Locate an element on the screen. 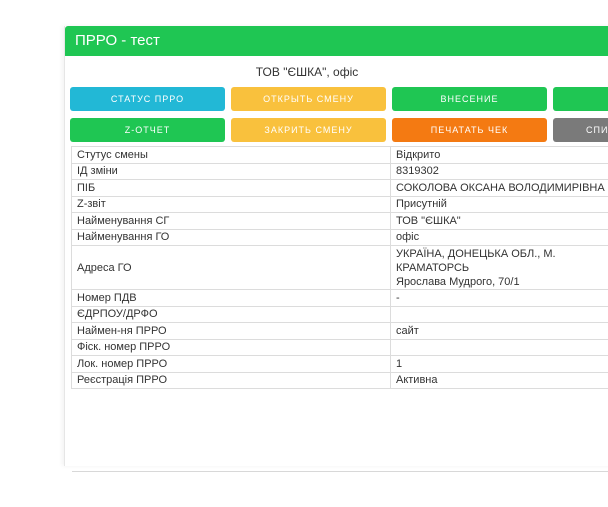 Image resolution: width=608 pixels, height=507 pixels. list-button: СПИС is located at coordinates (580, 130).